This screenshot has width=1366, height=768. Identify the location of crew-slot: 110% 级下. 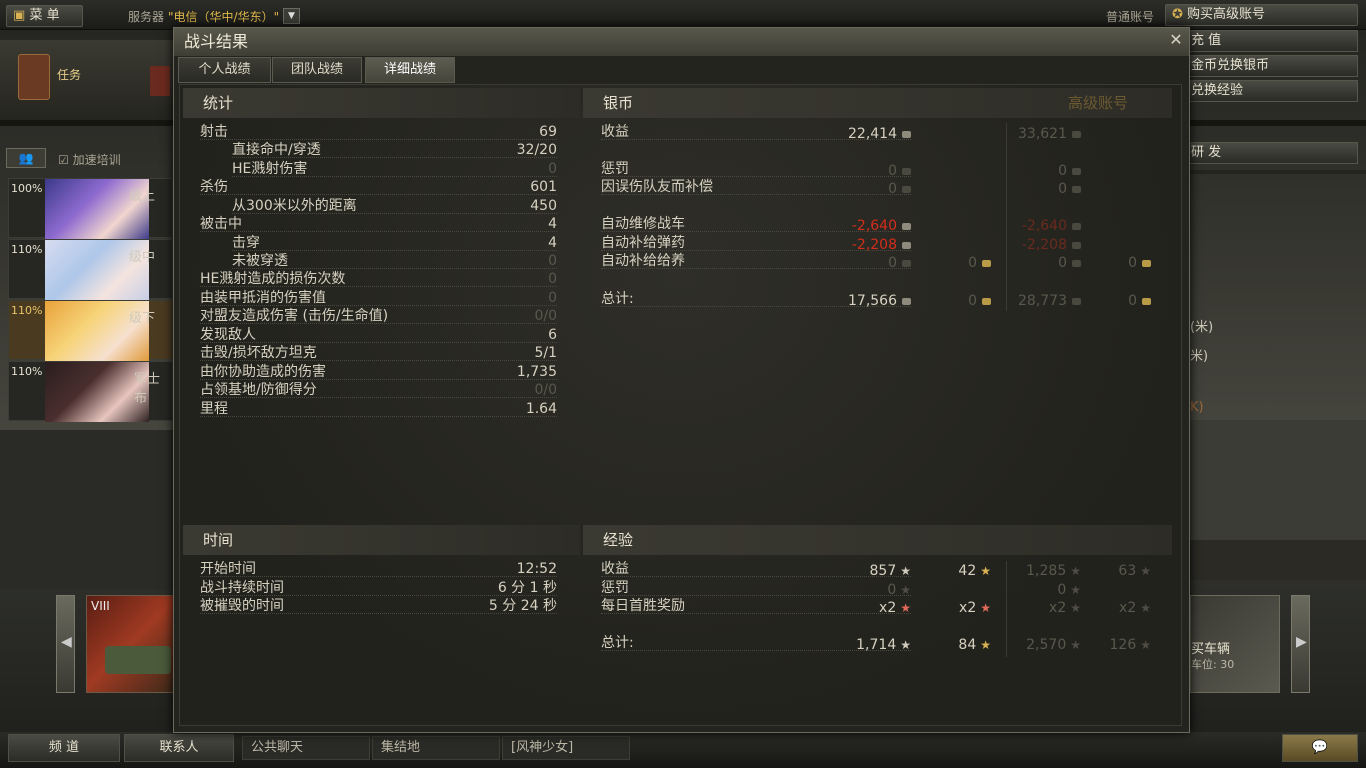
(90, 330).